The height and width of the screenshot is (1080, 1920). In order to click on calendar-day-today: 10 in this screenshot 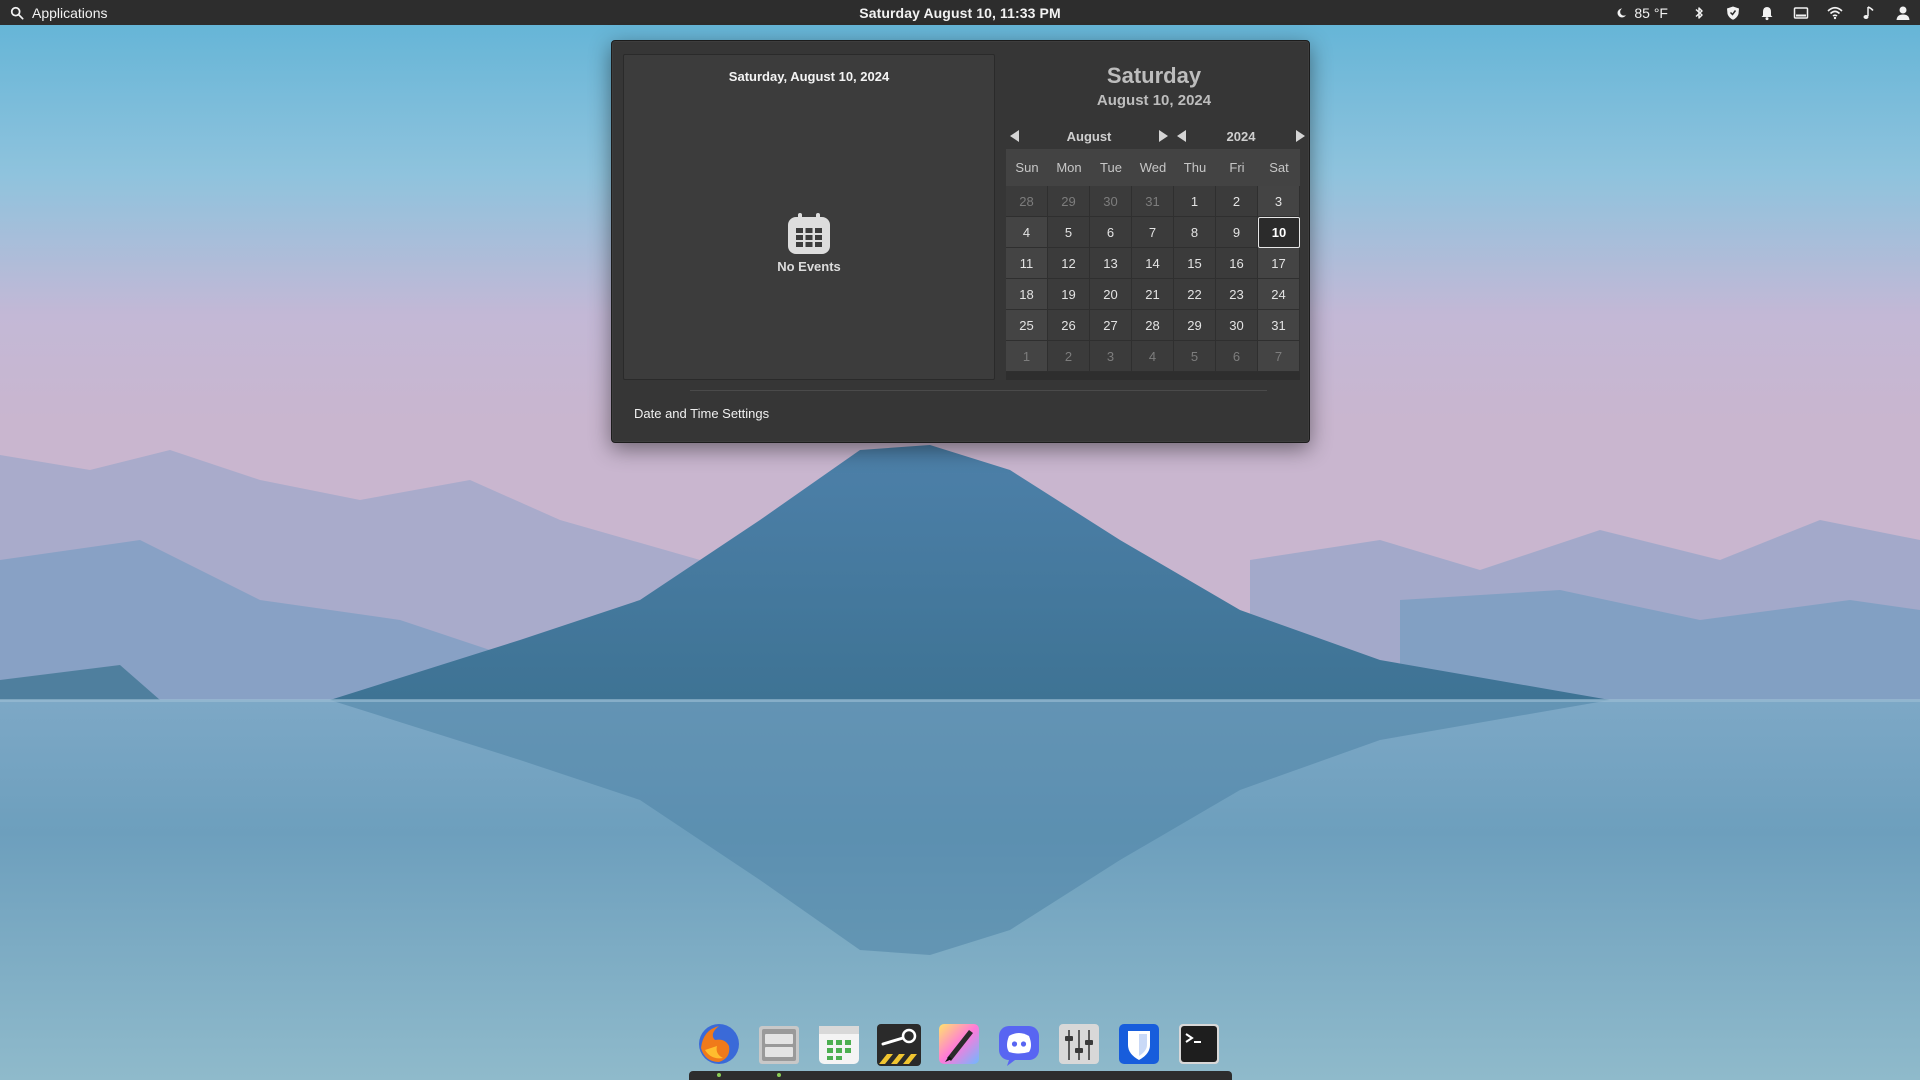, I will do `click(1279, 232)`.